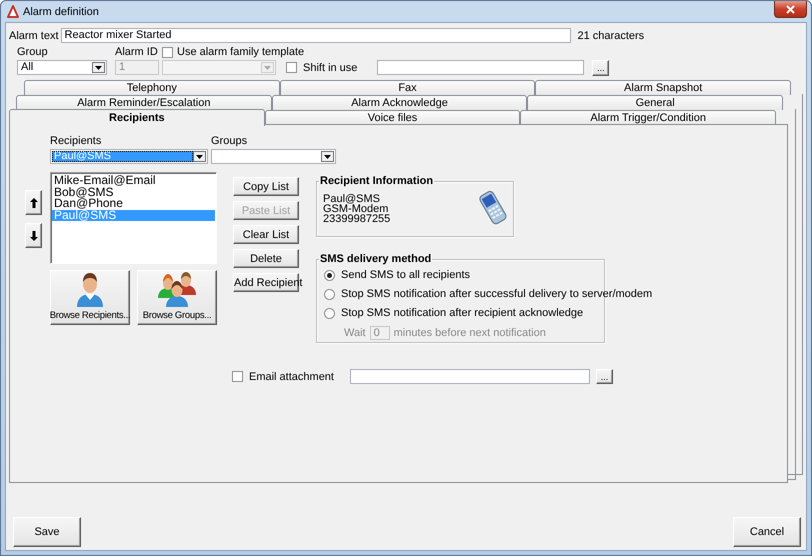 The image size is (812, 556). What do you see at coordinates (480, 67) in the screenshot?
I see `shift-field` at bounding box center [480, 67].